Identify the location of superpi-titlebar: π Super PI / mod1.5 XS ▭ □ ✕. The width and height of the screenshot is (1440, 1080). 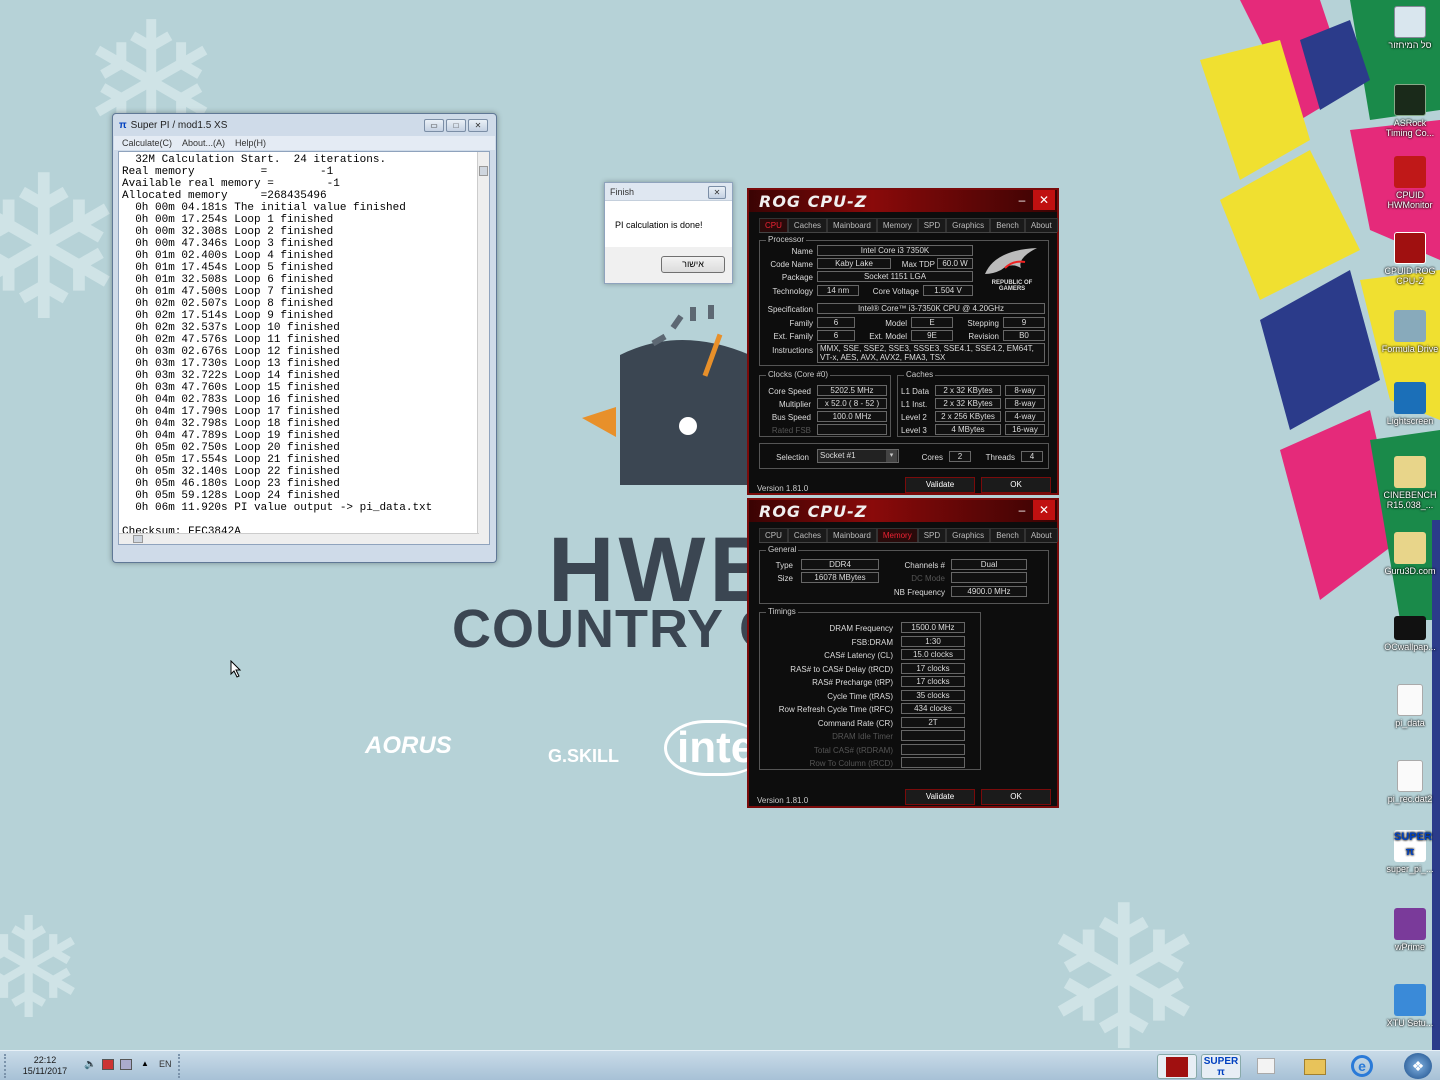
(304, 125).